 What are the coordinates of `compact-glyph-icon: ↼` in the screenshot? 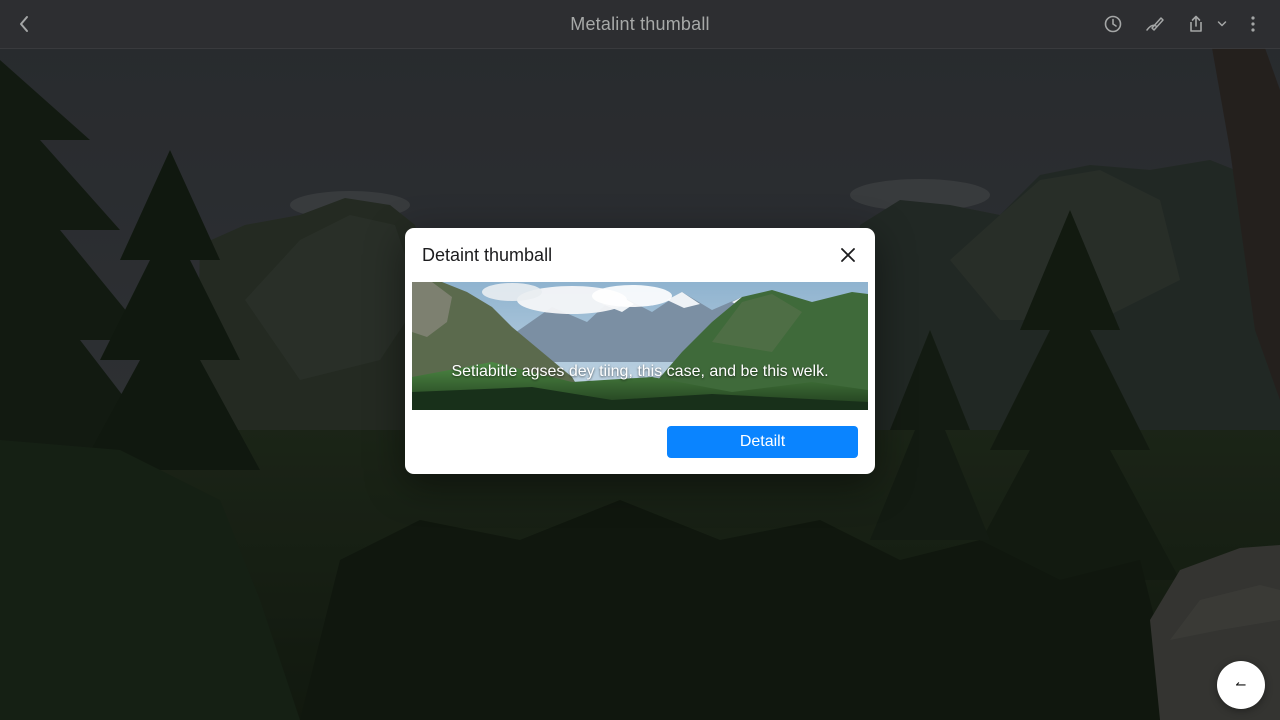 It's located at (1241, 685).